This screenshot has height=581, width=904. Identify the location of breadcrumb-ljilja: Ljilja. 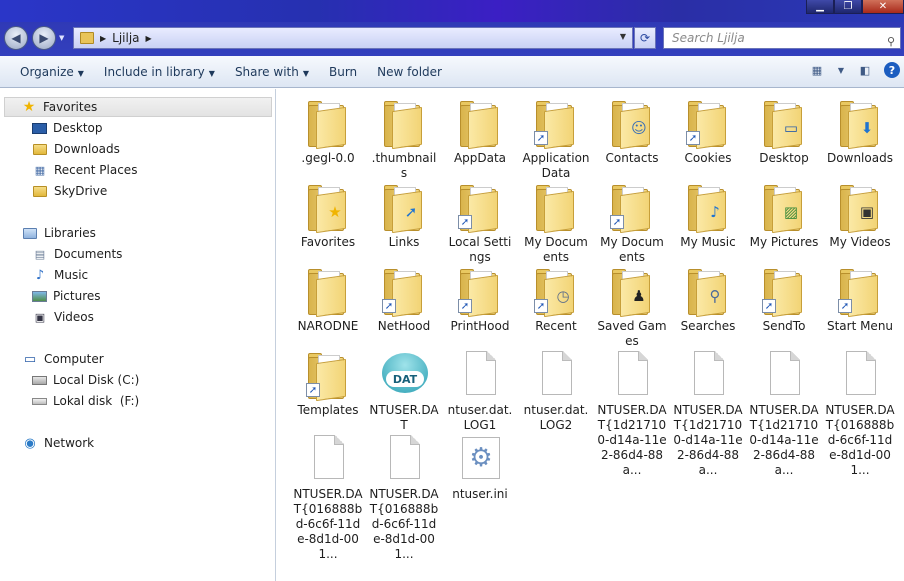
(125, 38).